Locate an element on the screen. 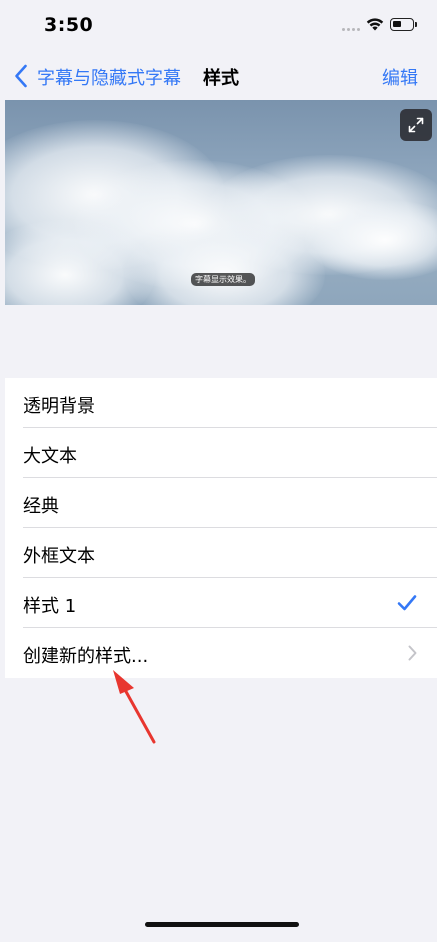 This screenshot has width=437, height=942. style-row-style-1: 样式 1 is located at coordinates (221, 603).